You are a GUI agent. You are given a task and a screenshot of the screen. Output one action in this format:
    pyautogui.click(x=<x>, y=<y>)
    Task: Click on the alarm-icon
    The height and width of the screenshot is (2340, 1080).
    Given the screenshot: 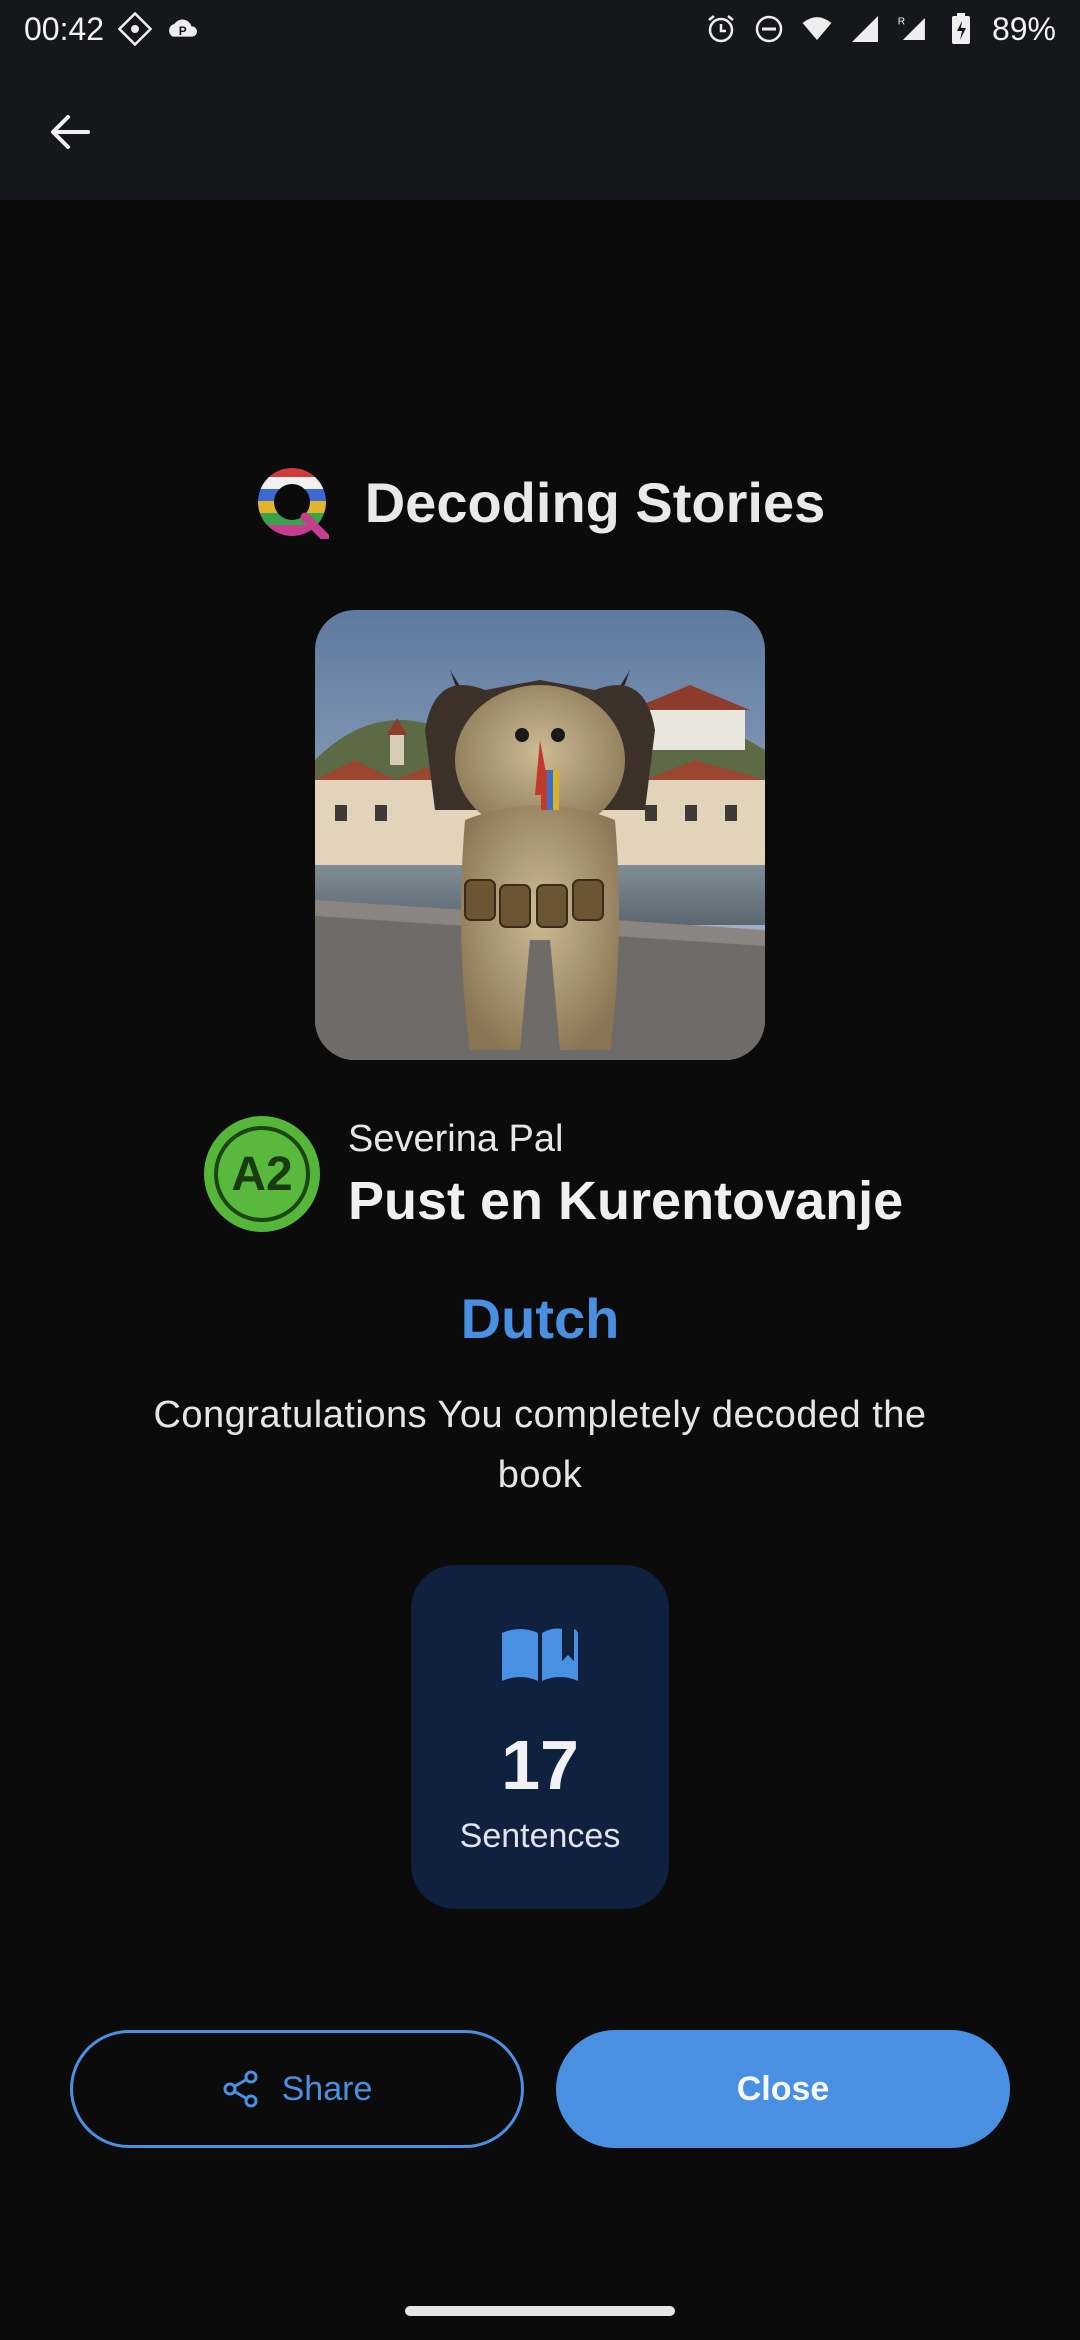 What is the action you would take?
    pyautogui.click(x=721, y=29)
    